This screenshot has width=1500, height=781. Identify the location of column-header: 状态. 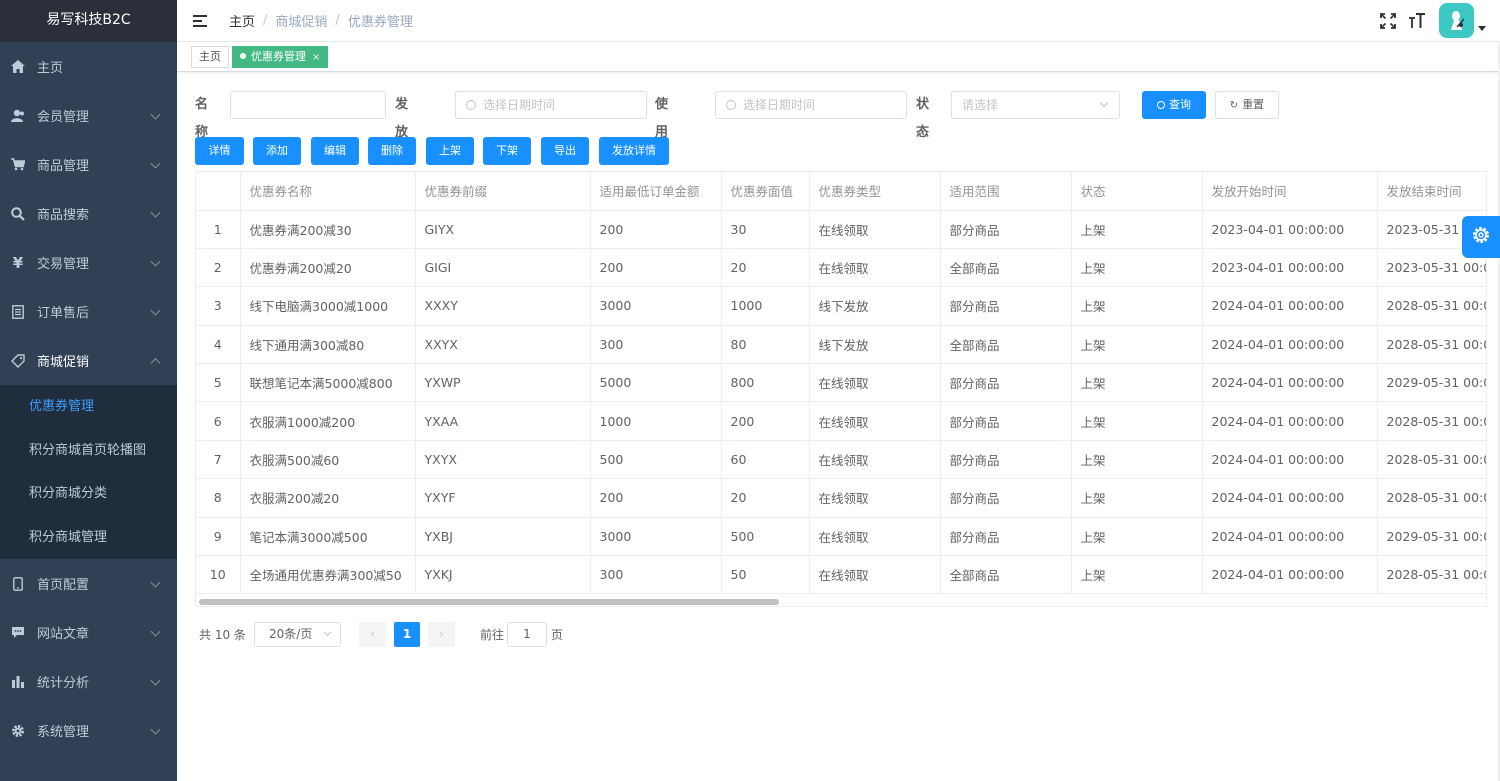
(1137, 191).